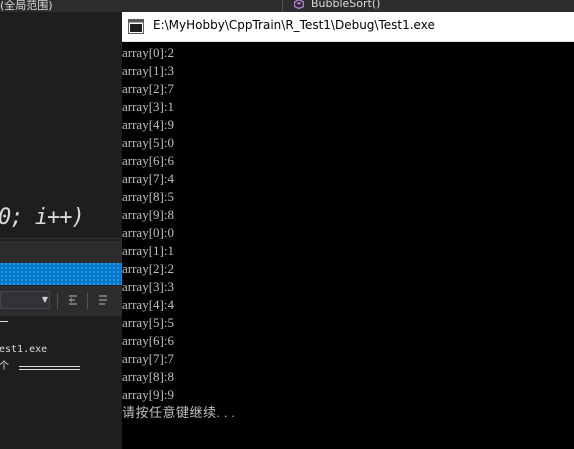 The height and width of the screenshot is (449, 574). I want to click on output-line: est1.exe, so click(24, 349).